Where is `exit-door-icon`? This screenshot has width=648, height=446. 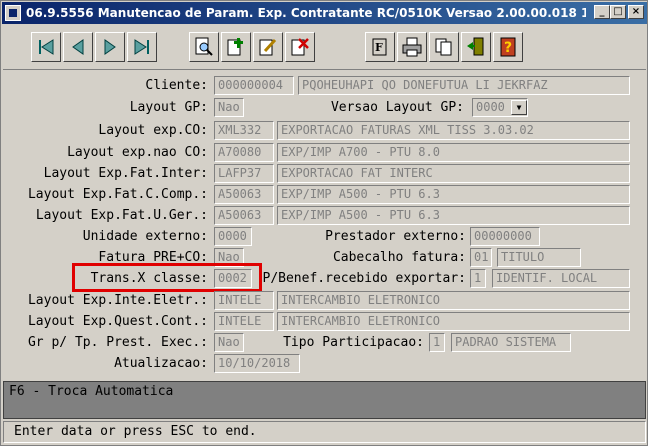
exit-door-icon is located at coordinates (475, 46).